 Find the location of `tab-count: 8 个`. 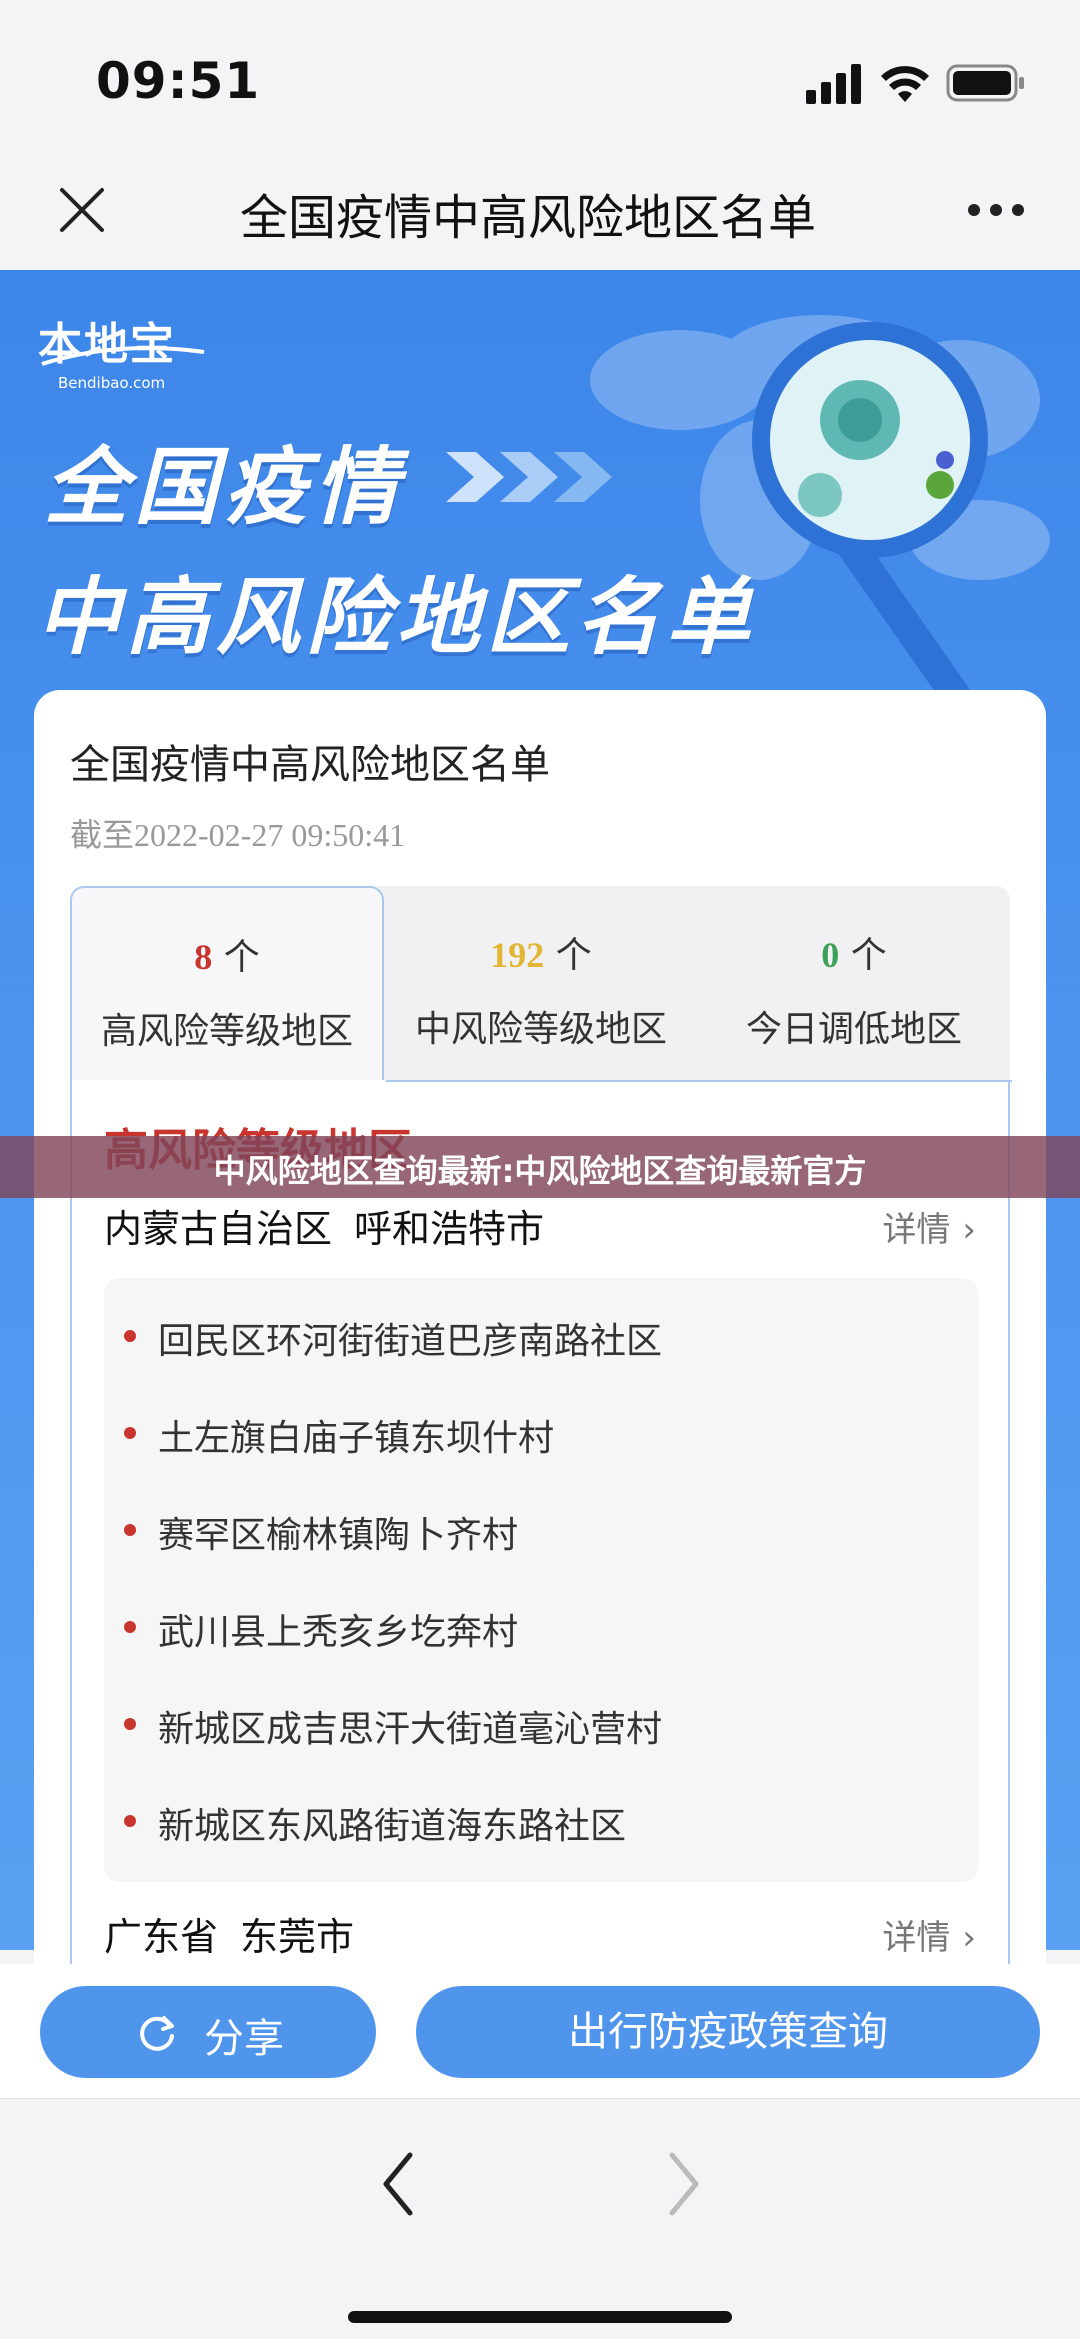

tab-count: 8 个 is located at coordinates (227, 954).